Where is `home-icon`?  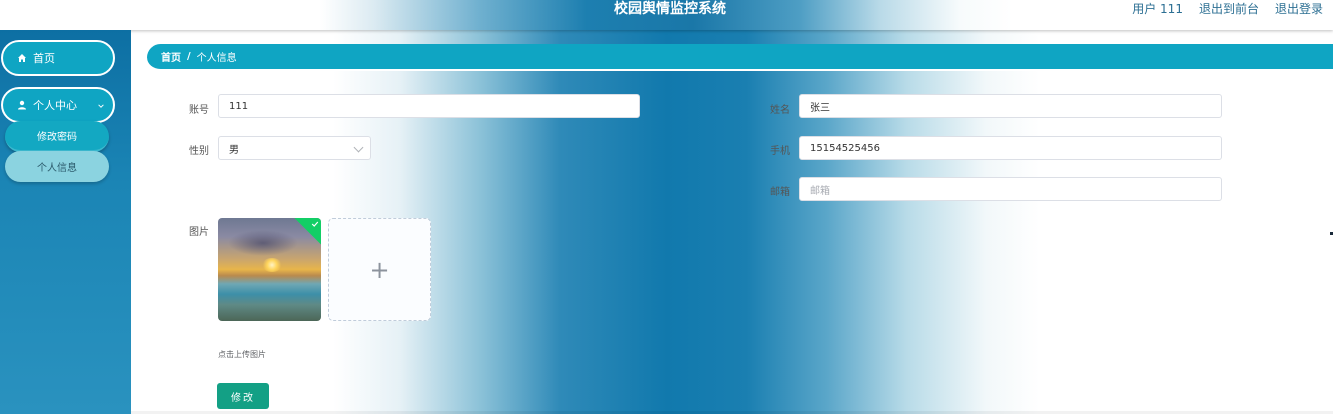 home-icon is located at coordinates (22, 58).